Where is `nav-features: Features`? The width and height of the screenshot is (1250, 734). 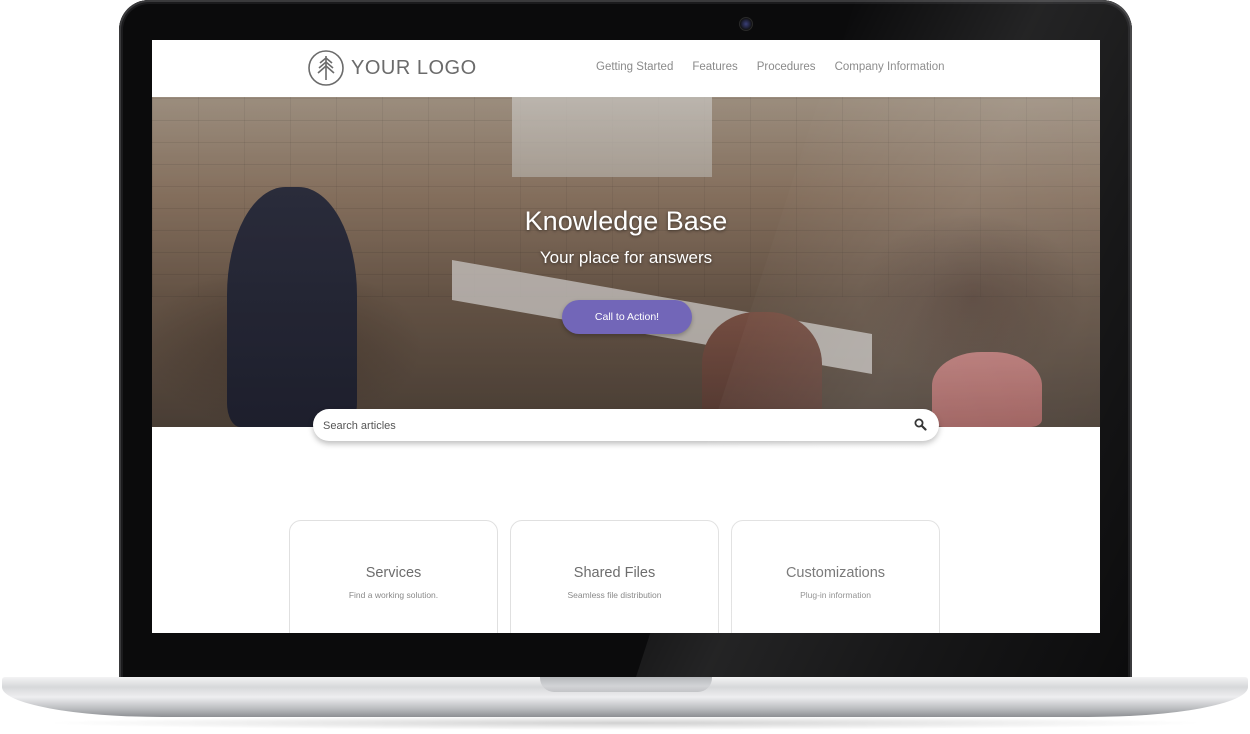 nav-features: Features is located at coordinates (714, 67).